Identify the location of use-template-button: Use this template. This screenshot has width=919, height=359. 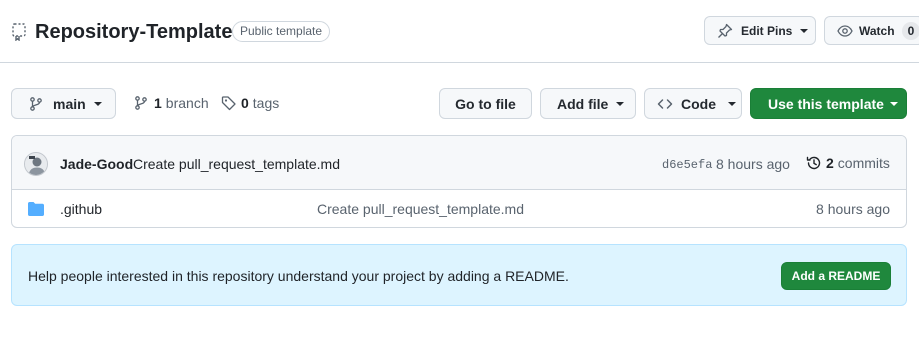
(828, 103).